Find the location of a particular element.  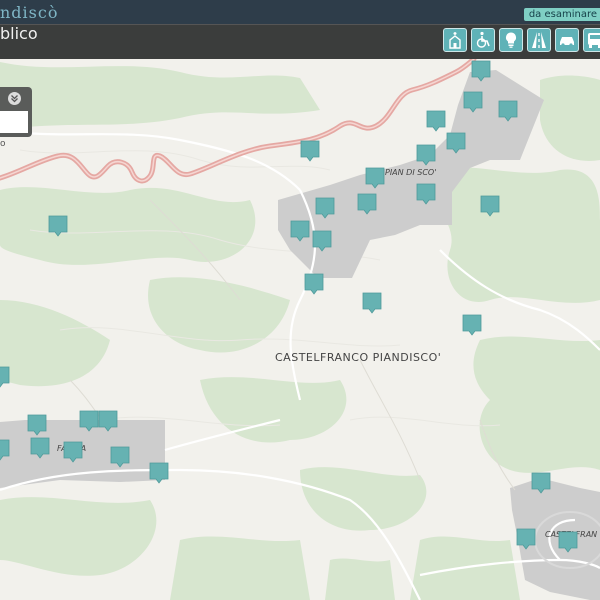

bus-icon is located at coordinates (594, 40).